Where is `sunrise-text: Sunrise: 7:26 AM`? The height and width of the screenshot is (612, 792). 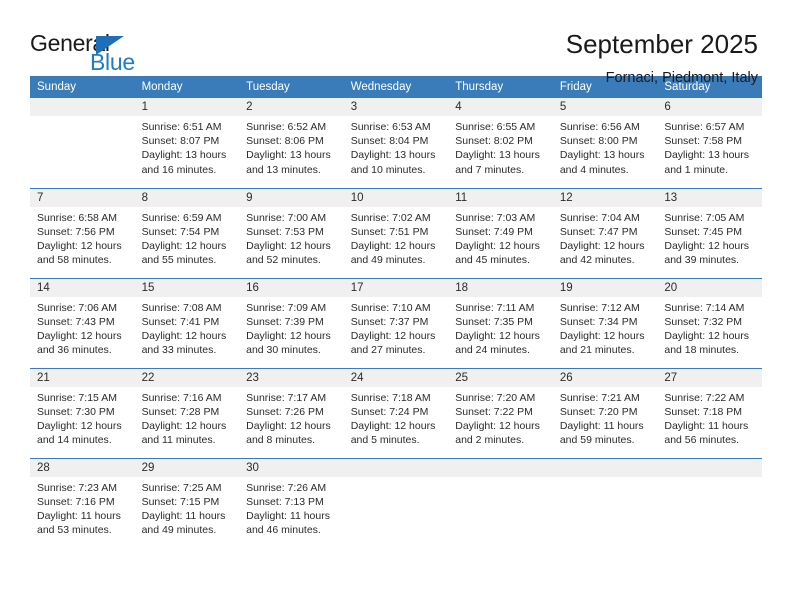 sunrise-text: Sunrise: 7:26 AM is located at coordinates (286, 487).